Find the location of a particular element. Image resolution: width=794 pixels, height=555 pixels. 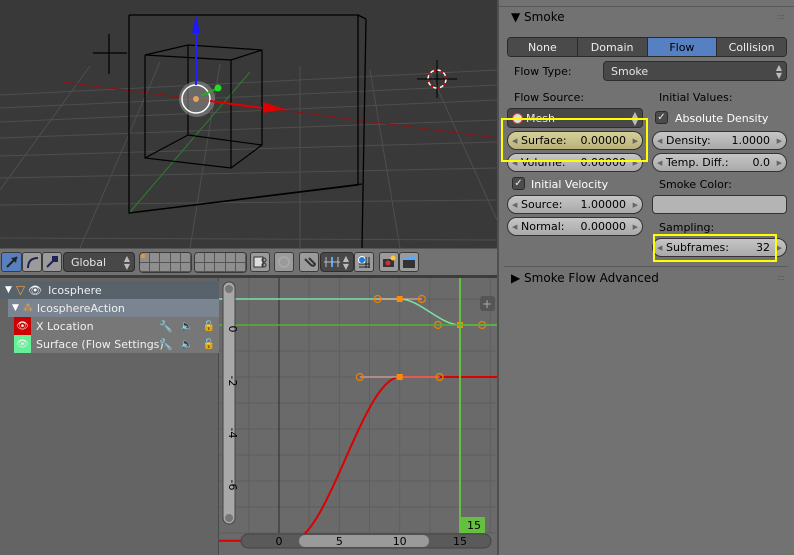

velocity-source-field: ◀ Source: 1.00000 ▶ is located at coordinates (575, 204).